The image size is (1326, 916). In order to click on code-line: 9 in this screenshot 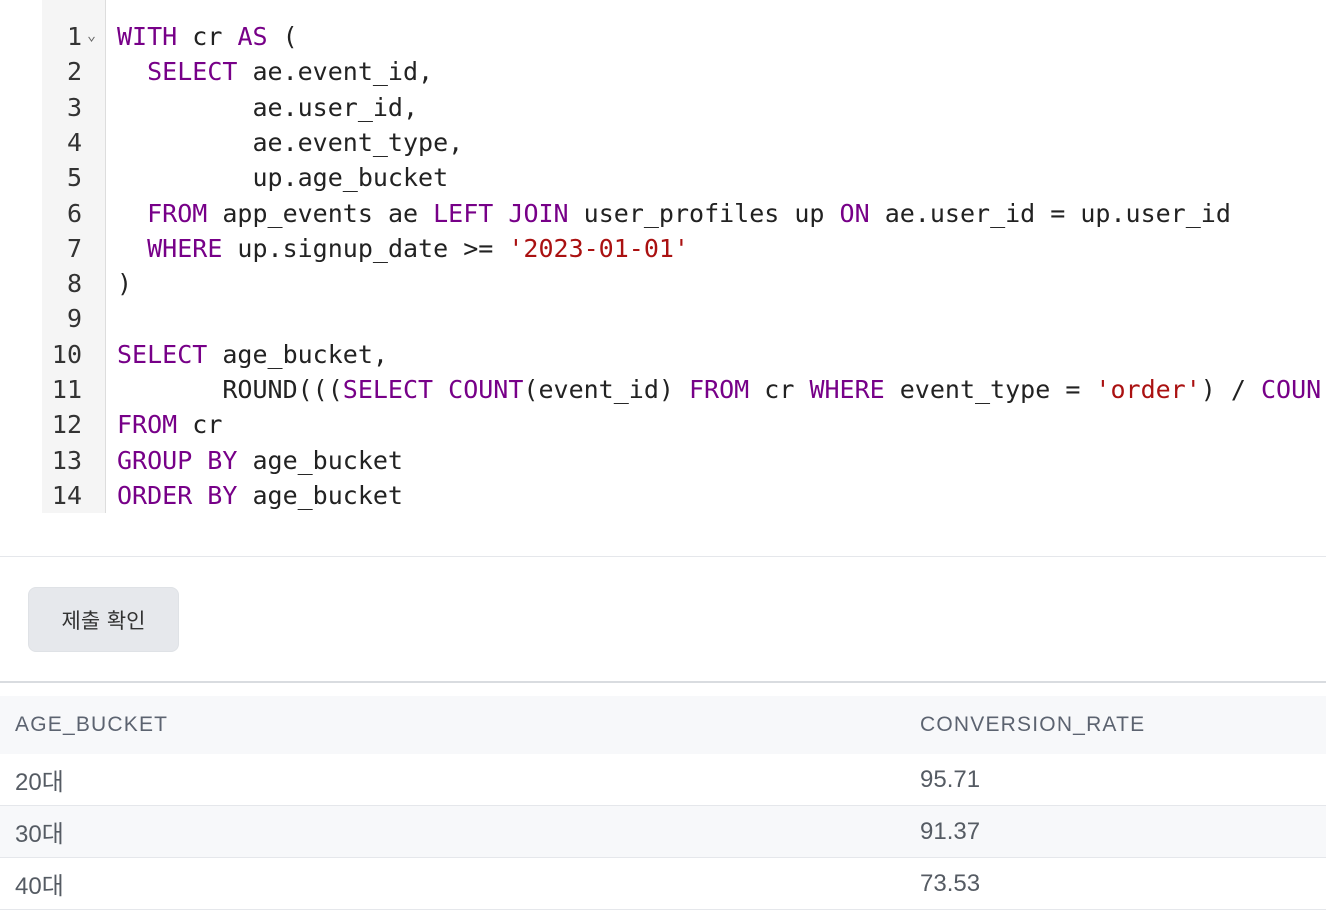, I will do `click(663, 318)`.